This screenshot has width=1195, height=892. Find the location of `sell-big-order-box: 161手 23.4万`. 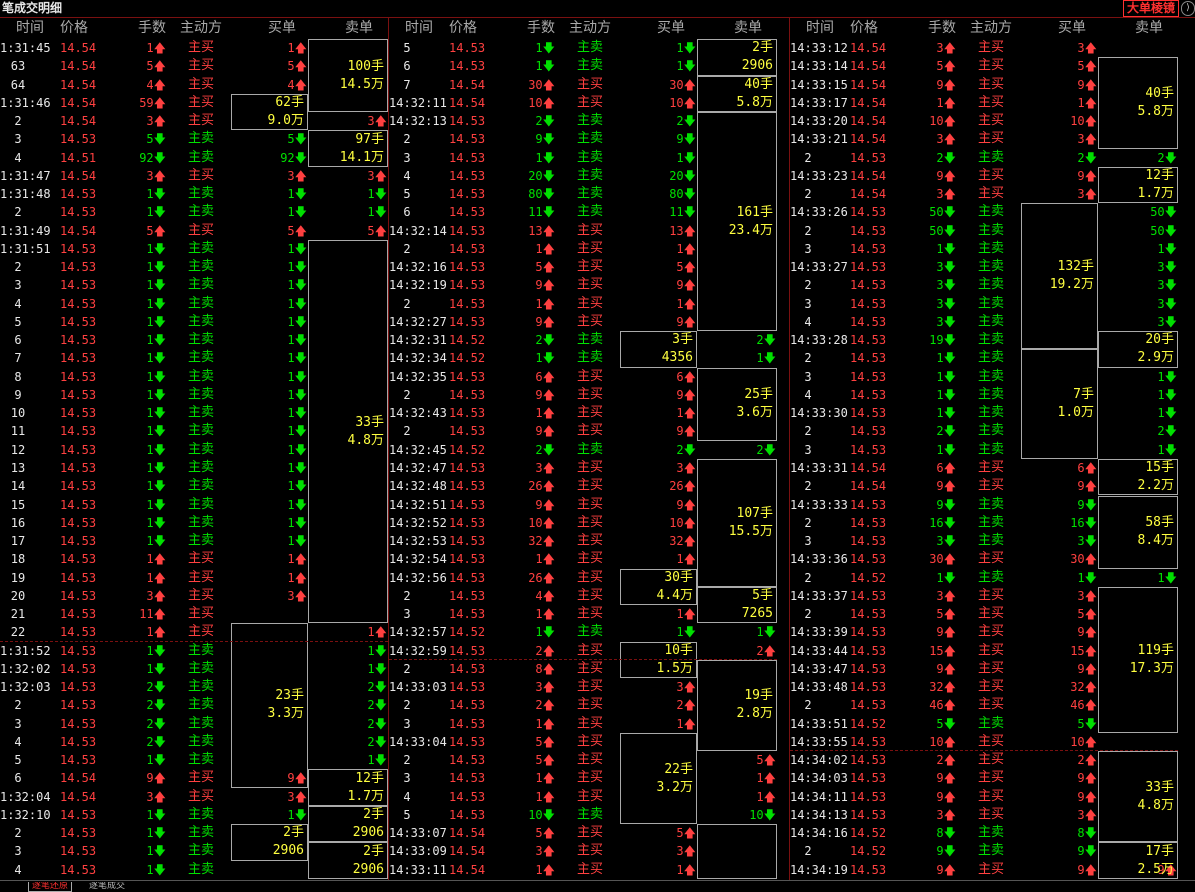

sell-big-order-box: 161手 23.4万 is located at coordinates (737, 222).